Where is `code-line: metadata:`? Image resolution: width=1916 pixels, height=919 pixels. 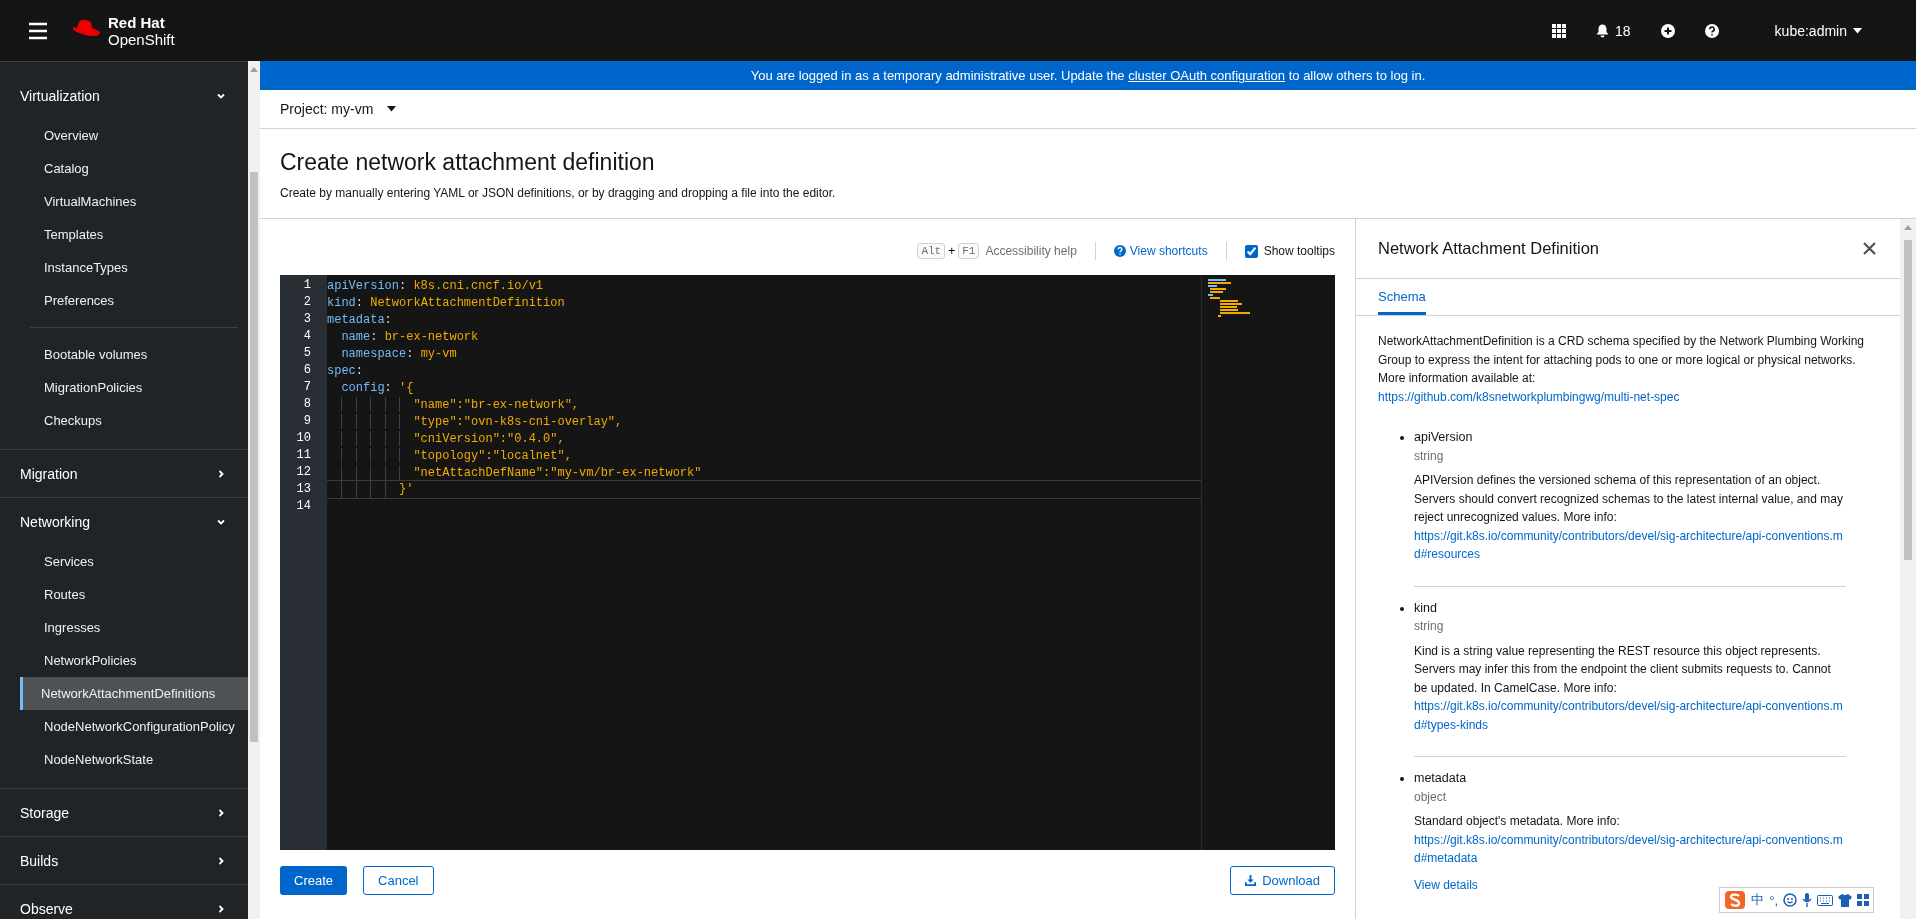 code-line: metadata: is located at coordinates (360, 320).